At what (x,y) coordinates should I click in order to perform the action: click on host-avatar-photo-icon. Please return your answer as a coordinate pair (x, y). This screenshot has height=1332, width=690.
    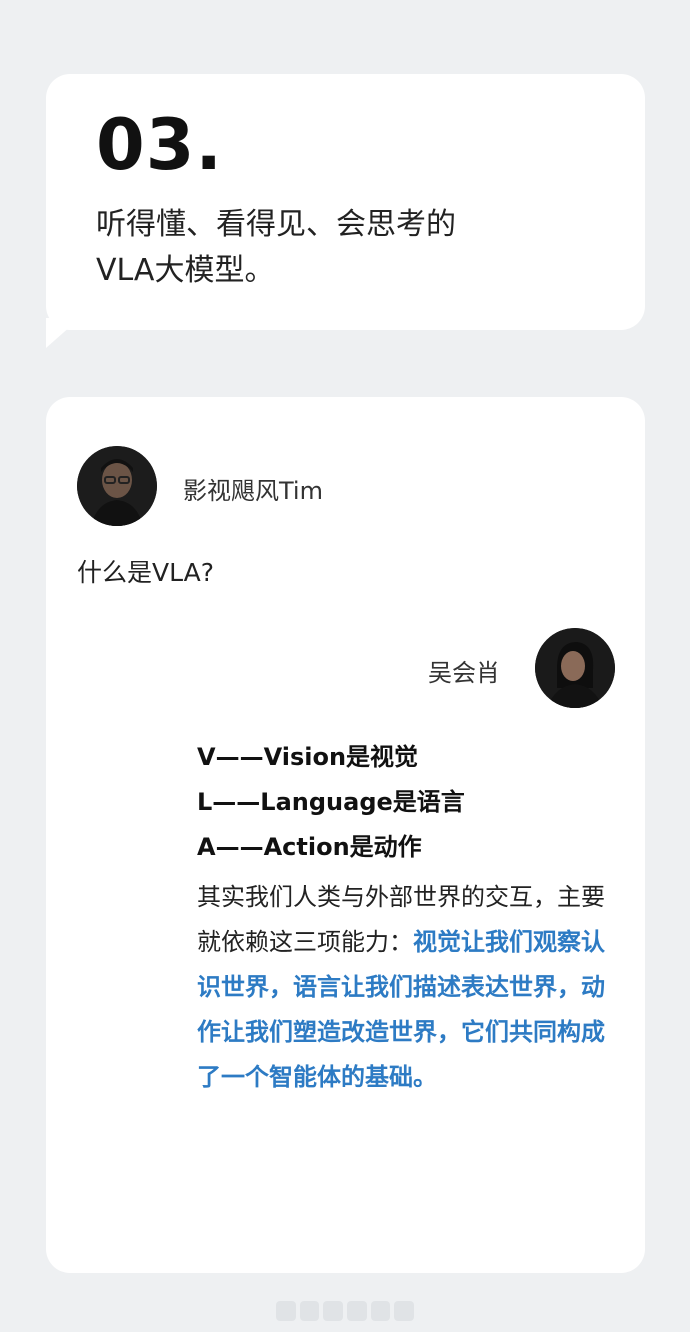
    Looking at the image, I should click on (117, 486).